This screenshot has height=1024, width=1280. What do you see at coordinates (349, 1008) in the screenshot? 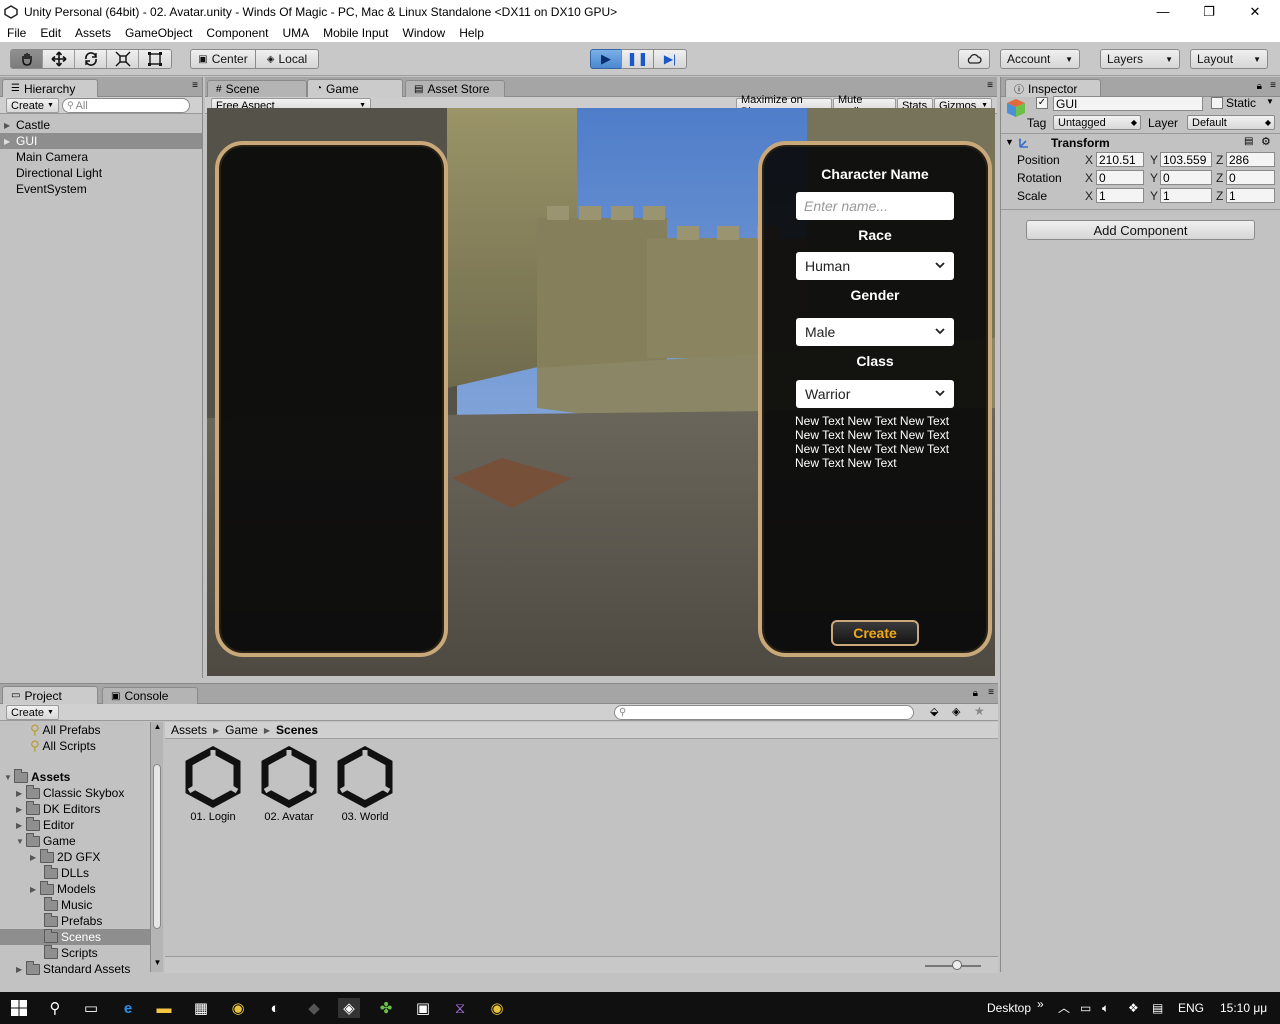
I see `unity-taskbar-icon: ◈` at bounding box center [349, 1008].